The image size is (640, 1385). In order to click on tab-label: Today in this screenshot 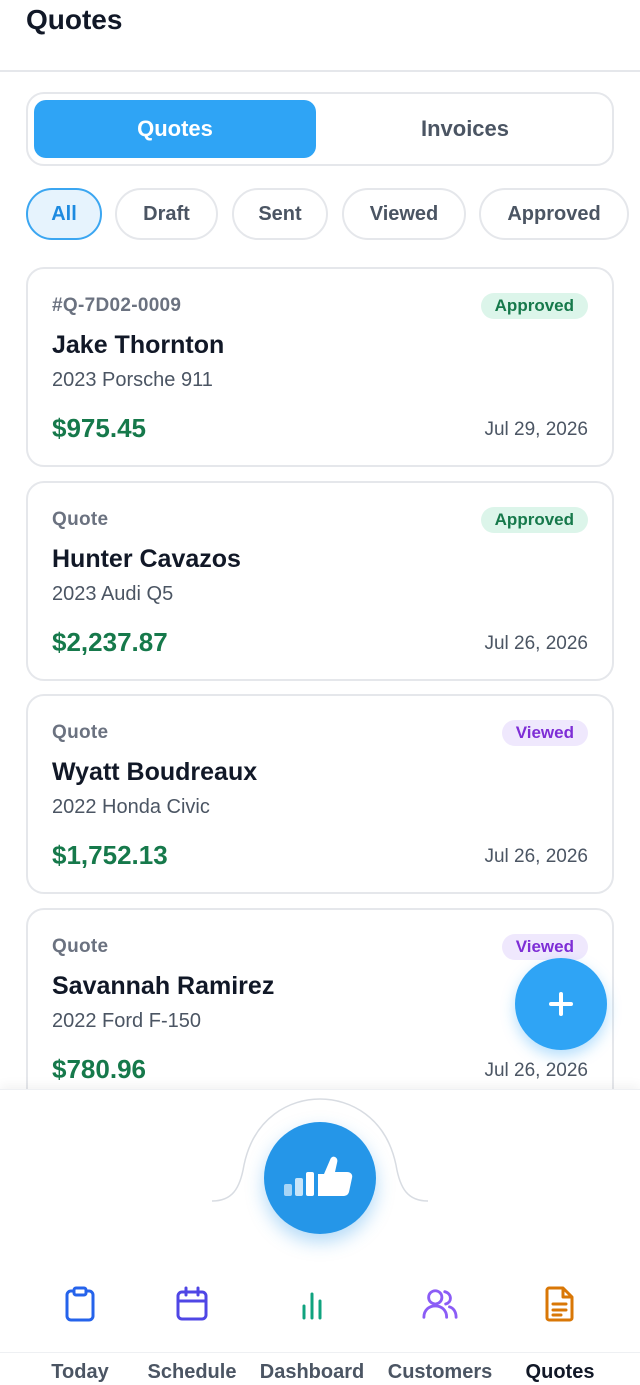, I will do `click(80, 1372)`.